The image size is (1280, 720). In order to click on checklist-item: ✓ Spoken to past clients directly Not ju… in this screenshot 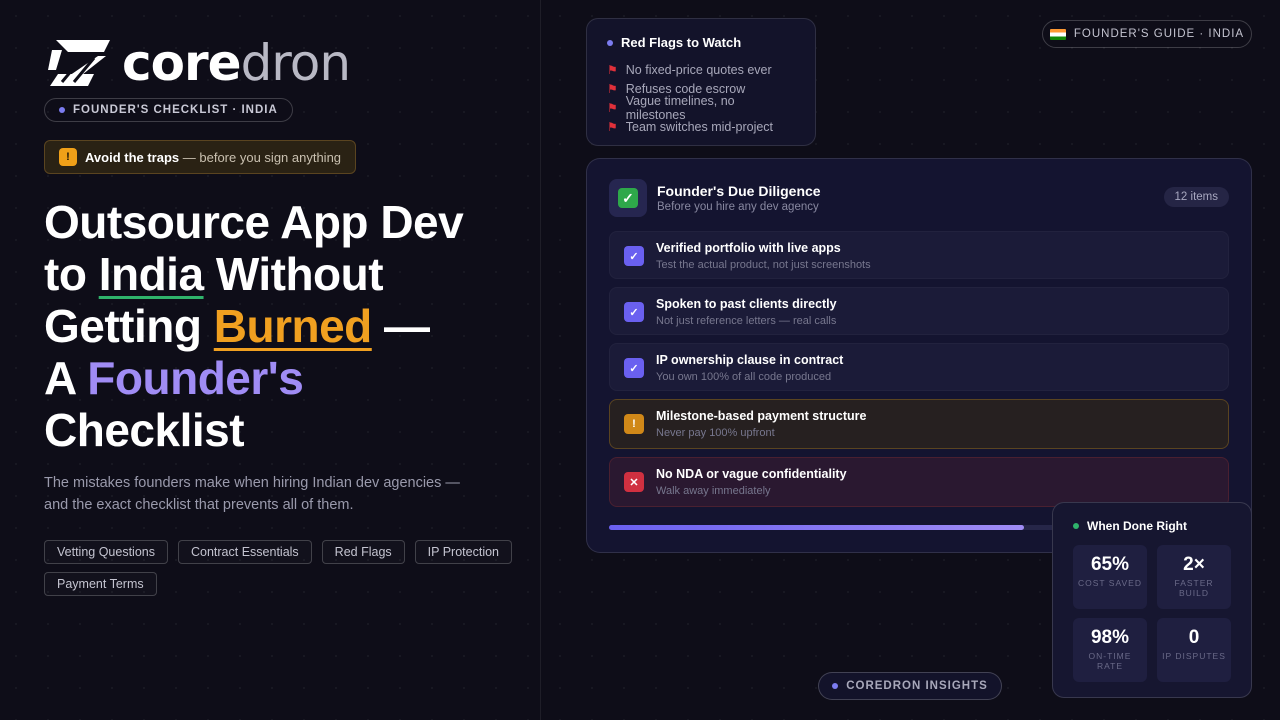, I will do `click(919, 311)`.